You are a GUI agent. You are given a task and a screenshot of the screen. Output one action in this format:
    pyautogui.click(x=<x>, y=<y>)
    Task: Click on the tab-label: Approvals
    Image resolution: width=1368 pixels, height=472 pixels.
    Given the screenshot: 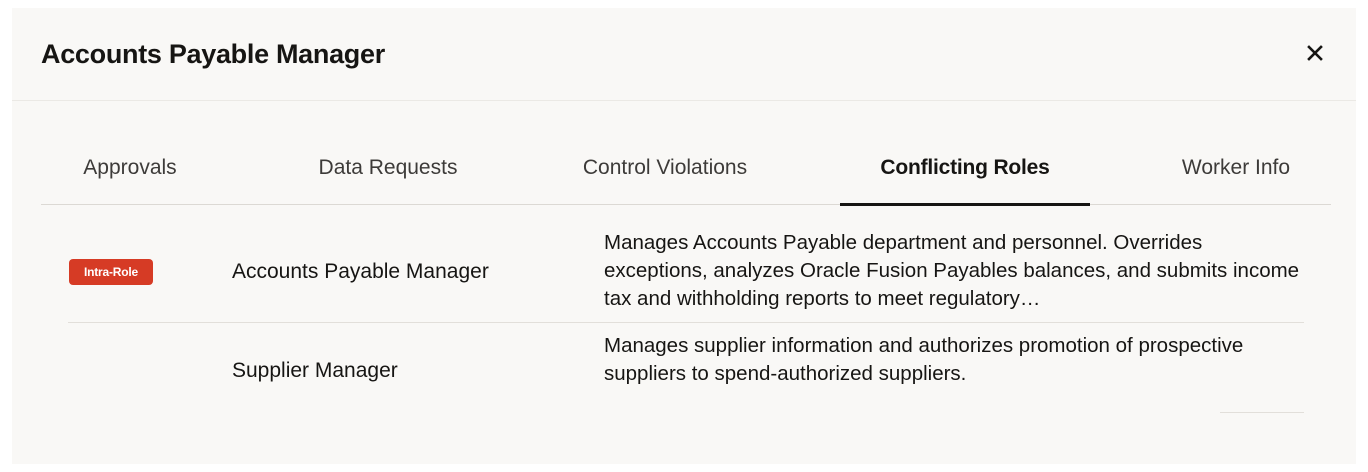 What is the action you would take?
    pyautogui.click(x=130, y=167)
    